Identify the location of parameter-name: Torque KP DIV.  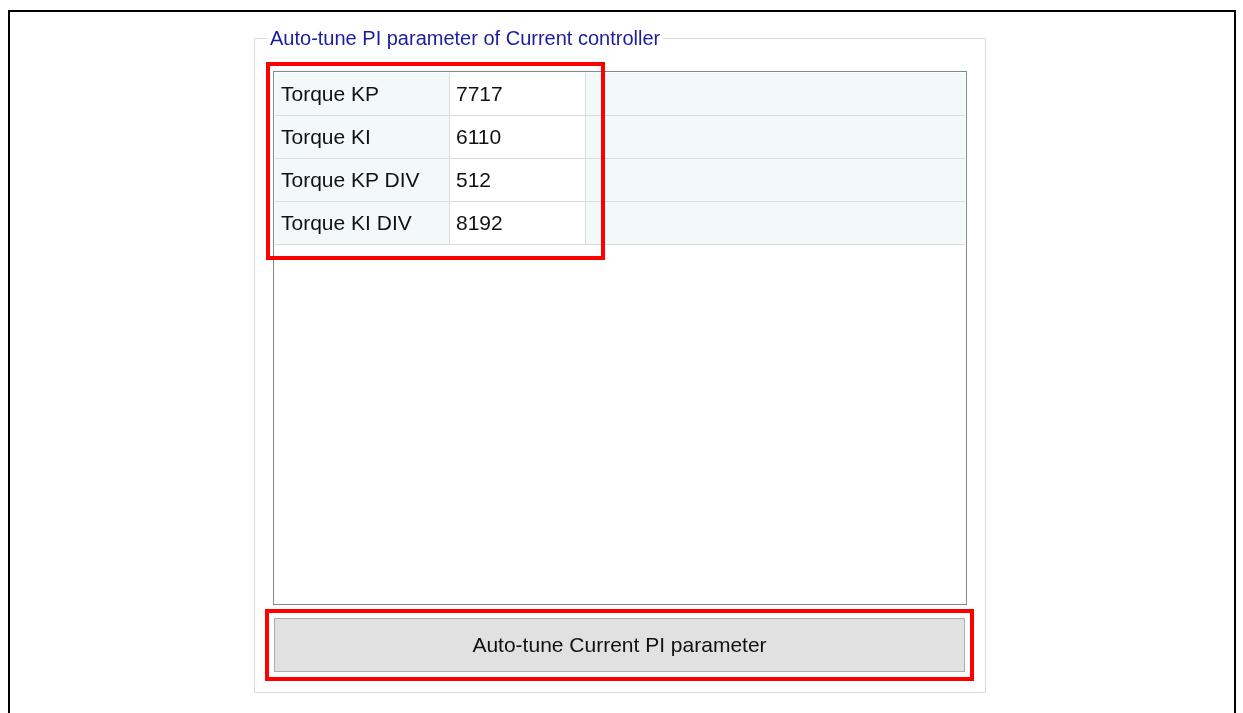
(362, 180).